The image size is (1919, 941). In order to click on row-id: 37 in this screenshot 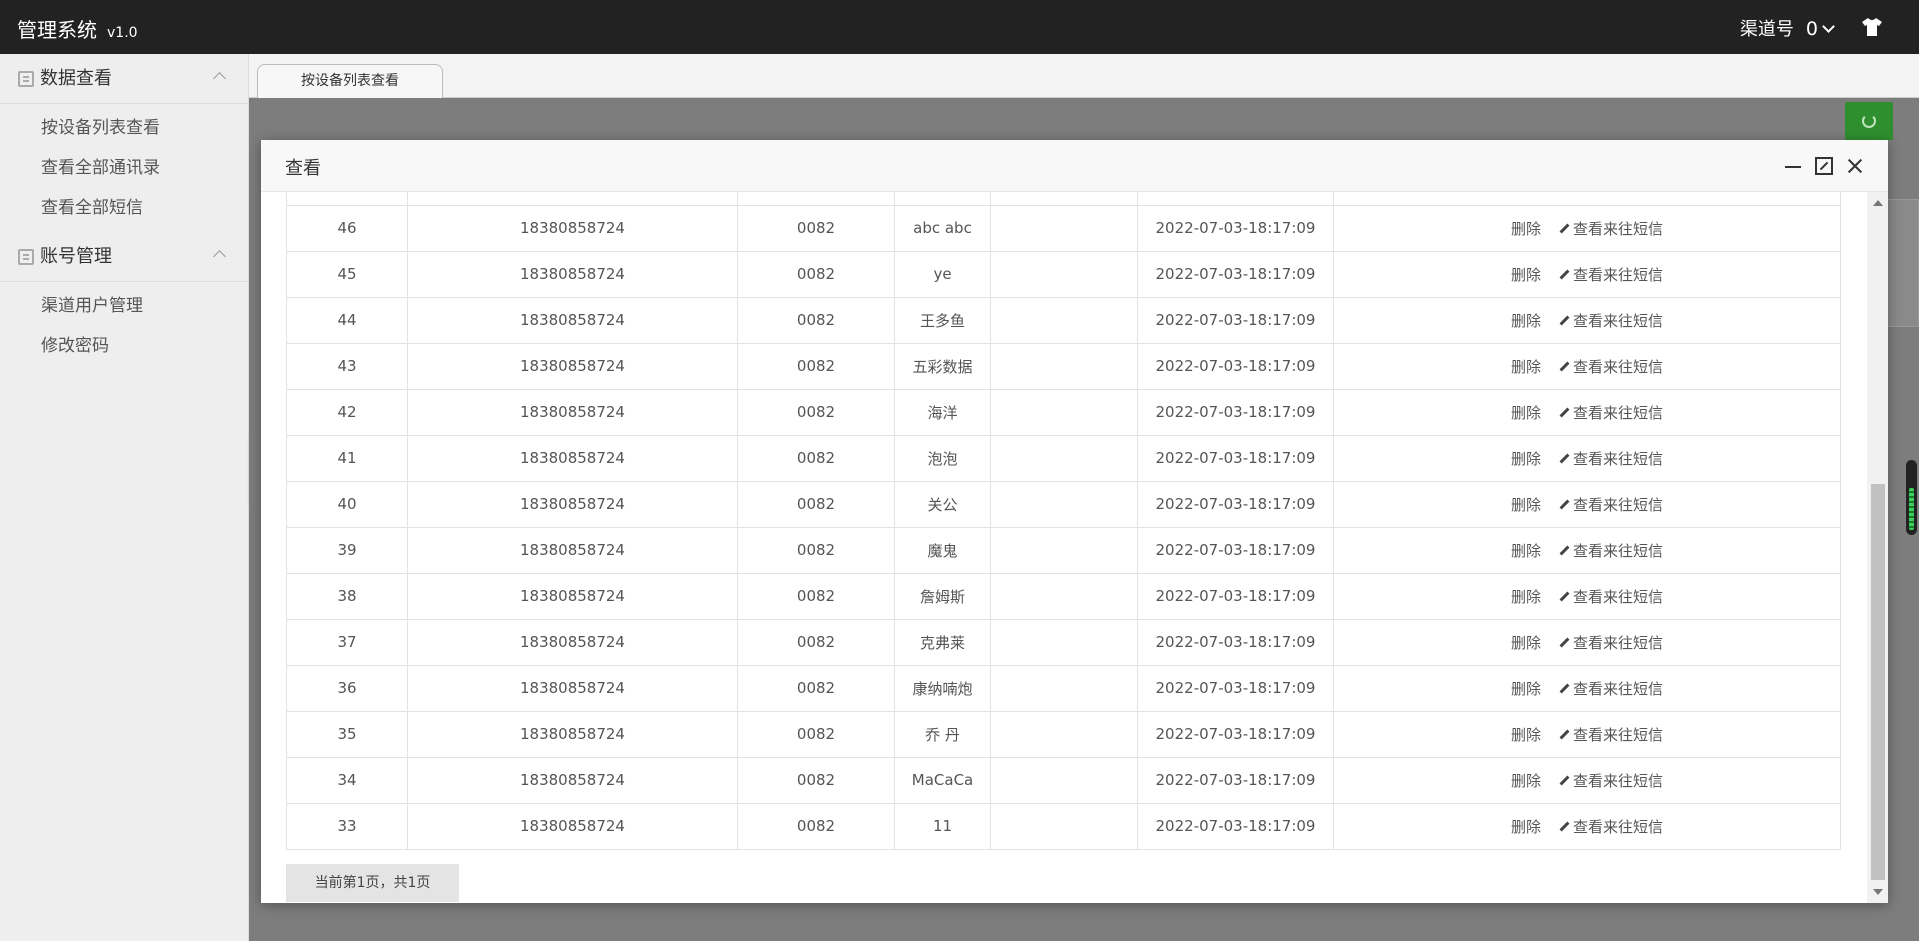, I will do `click(347, 642)`.